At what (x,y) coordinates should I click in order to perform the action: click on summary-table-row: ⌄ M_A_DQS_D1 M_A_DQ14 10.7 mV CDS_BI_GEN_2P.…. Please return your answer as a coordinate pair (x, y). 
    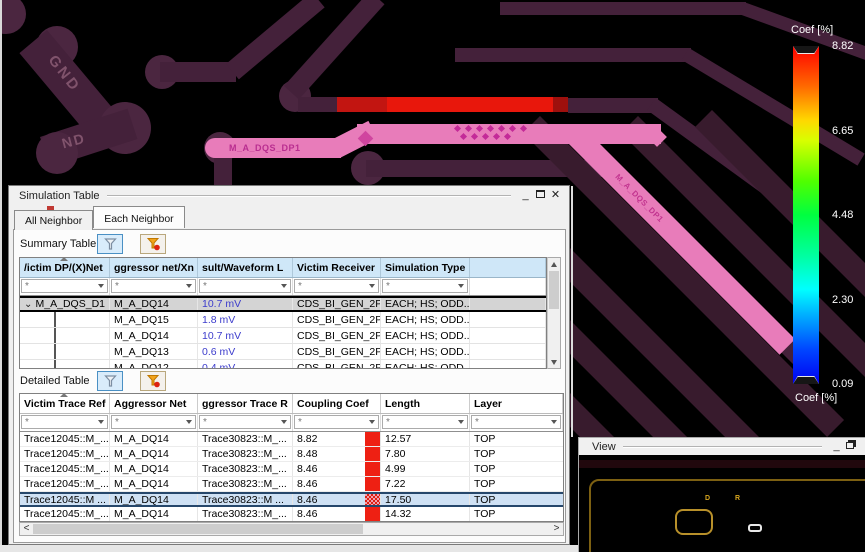
    Looking at the image, I should click on (283, 304).